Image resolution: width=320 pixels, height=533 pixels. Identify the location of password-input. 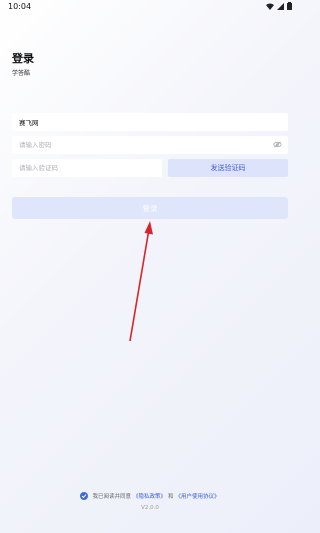
(153, 145).